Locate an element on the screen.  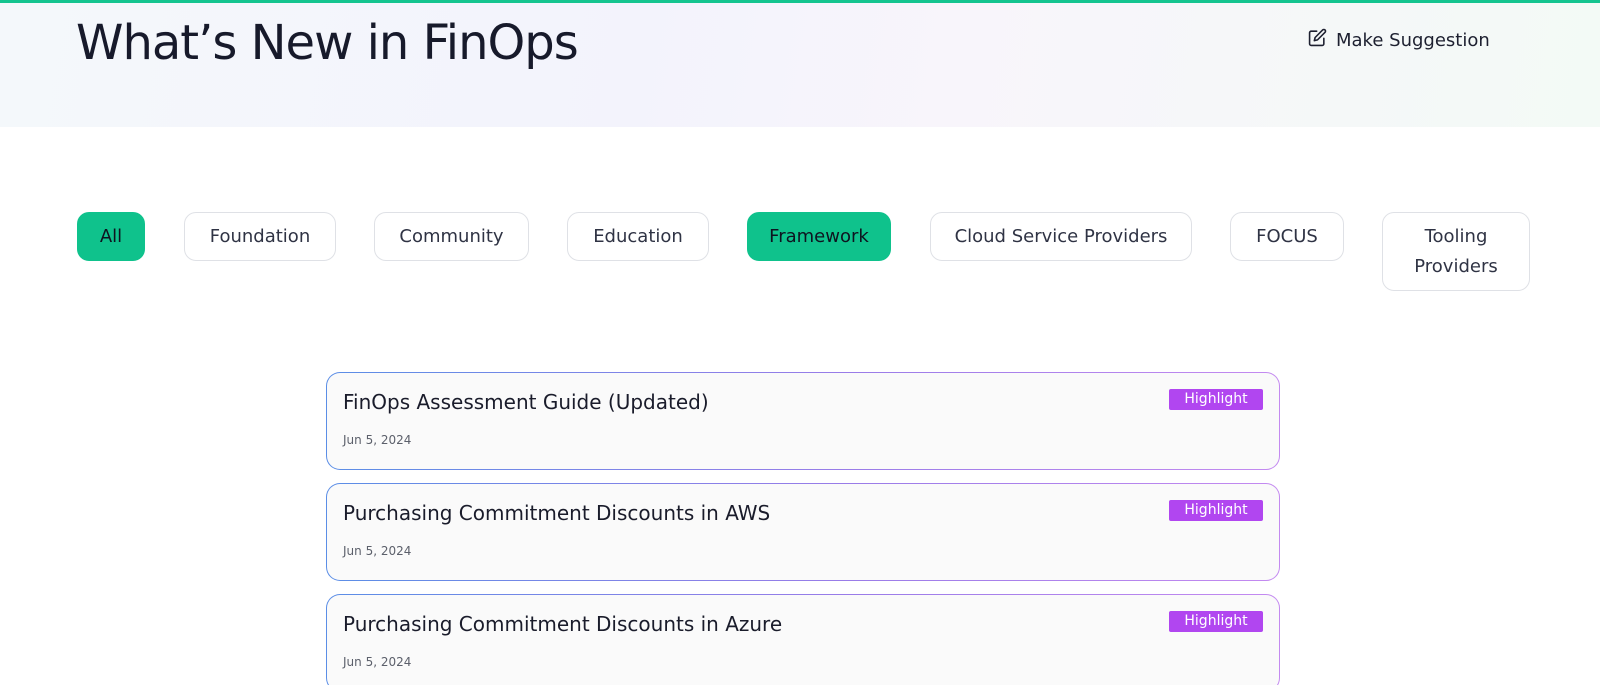
page-title: What’s New in FinOps is located at coordinates (327, 43).